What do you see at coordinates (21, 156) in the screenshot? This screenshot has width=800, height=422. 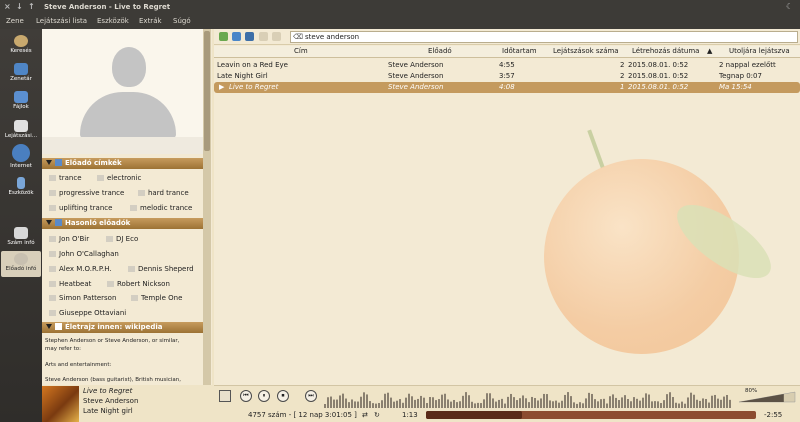 I see `tab-internet: Internet` at bounding box center [21, 156].